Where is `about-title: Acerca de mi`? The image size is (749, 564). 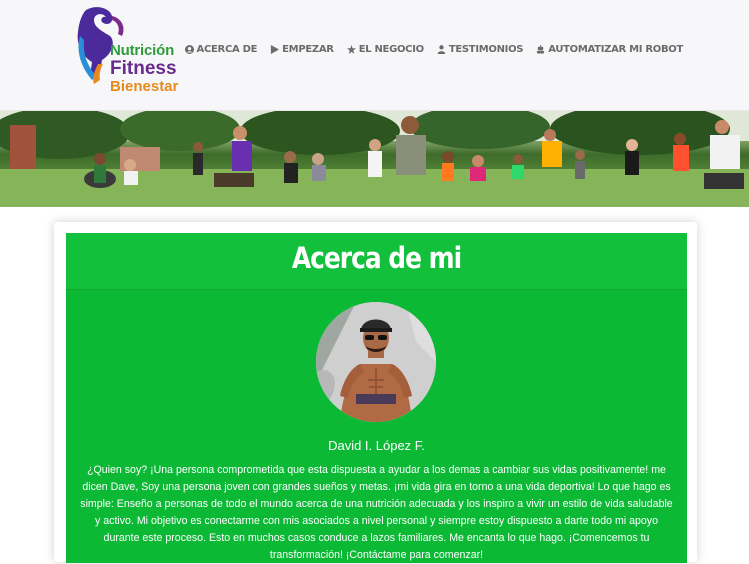
about-title: Acerca de mi is located at coordinates (376, 258).